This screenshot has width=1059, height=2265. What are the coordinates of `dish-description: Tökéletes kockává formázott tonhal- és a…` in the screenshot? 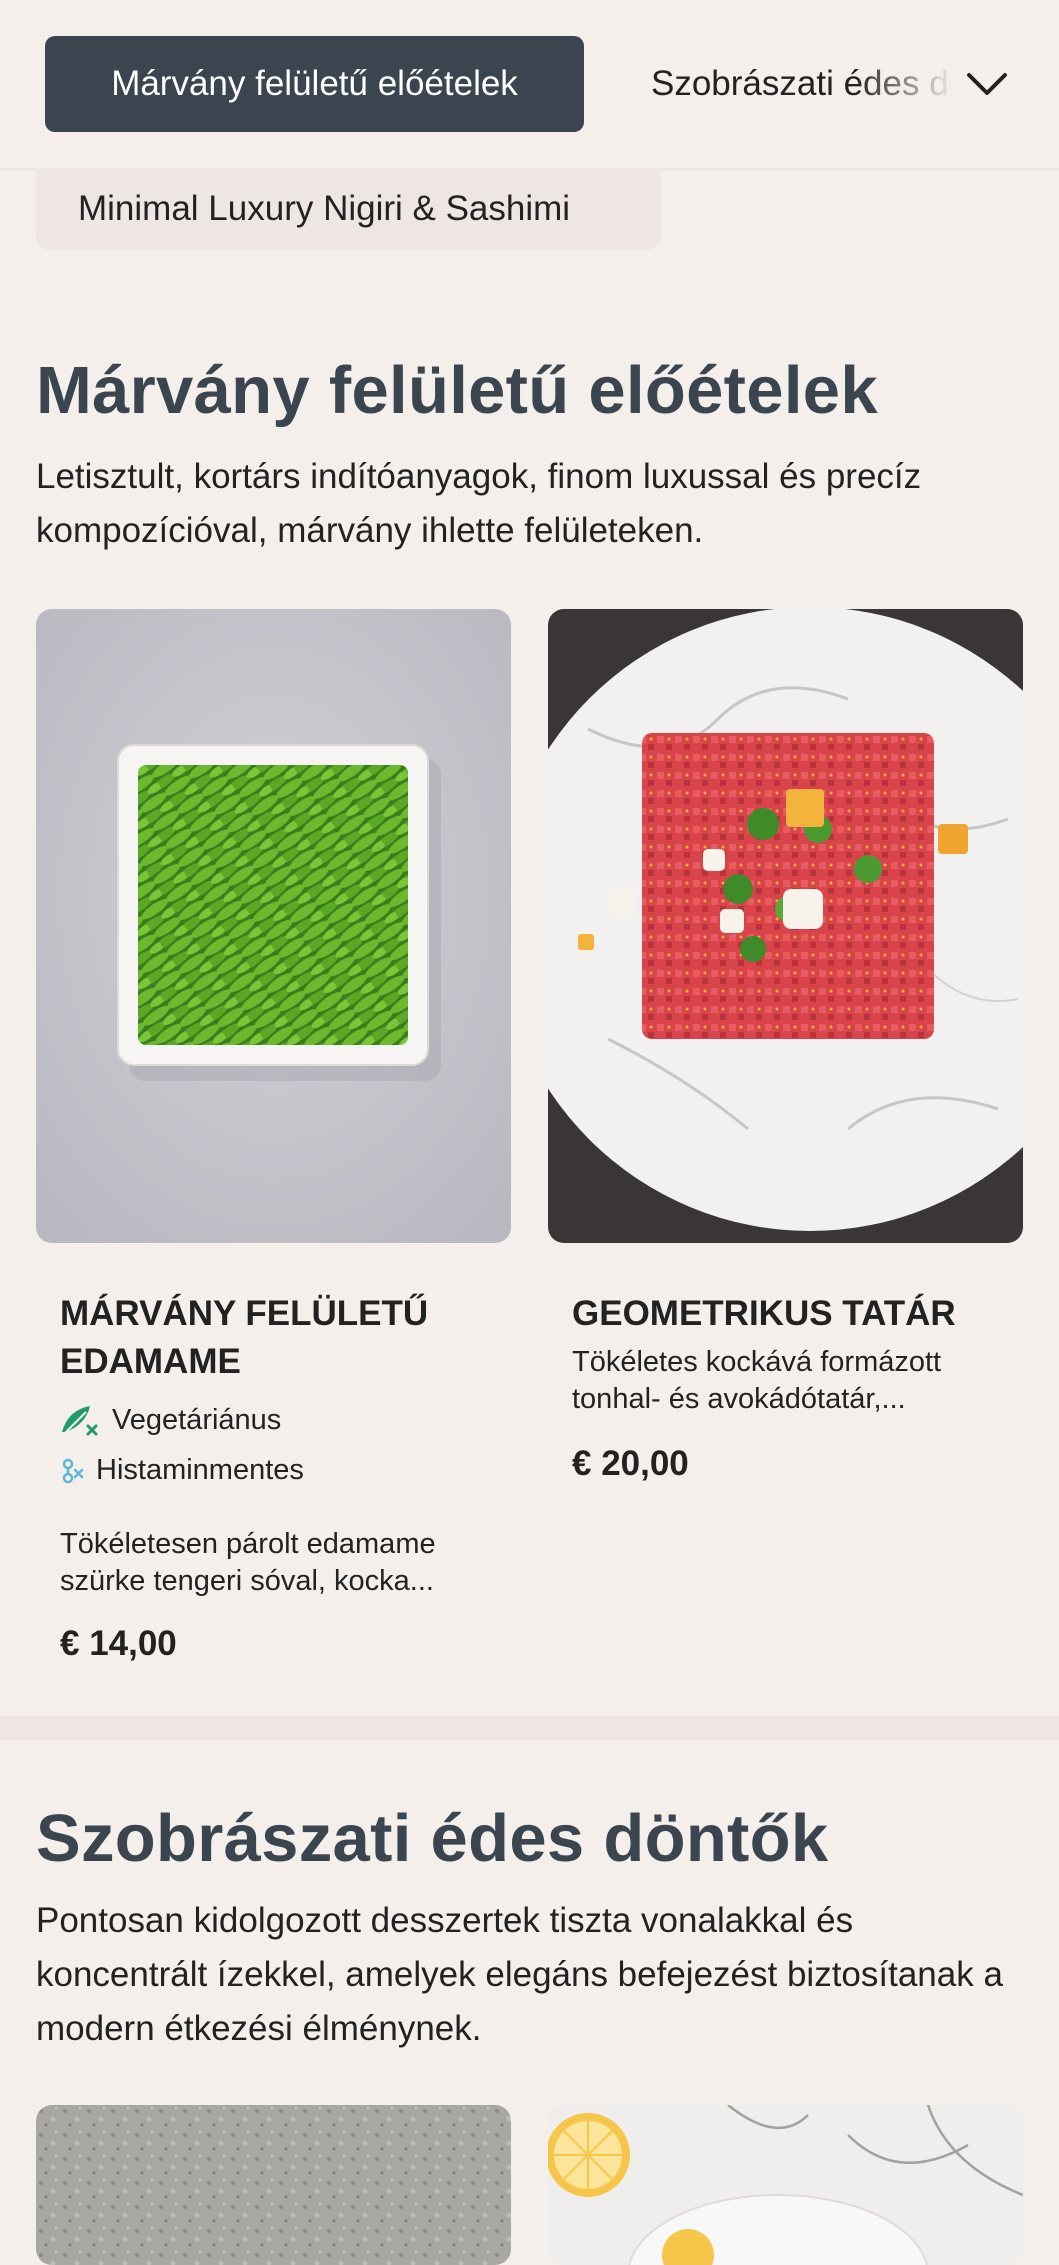 It's located at (757, 1380).